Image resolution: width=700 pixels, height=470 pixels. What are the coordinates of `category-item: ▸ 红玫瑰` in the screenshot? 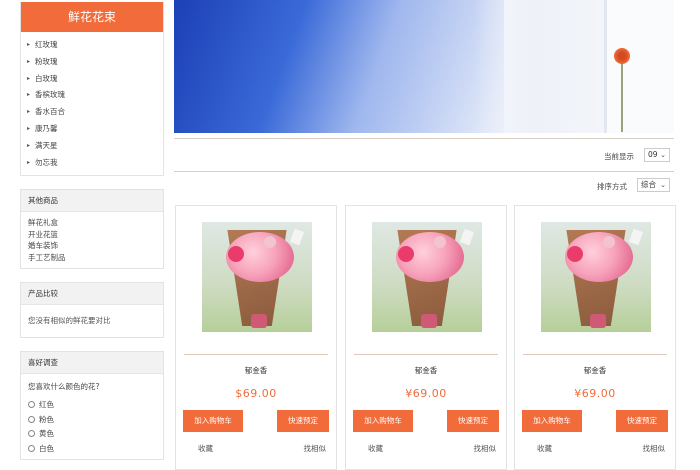 It's located at (95, 45).